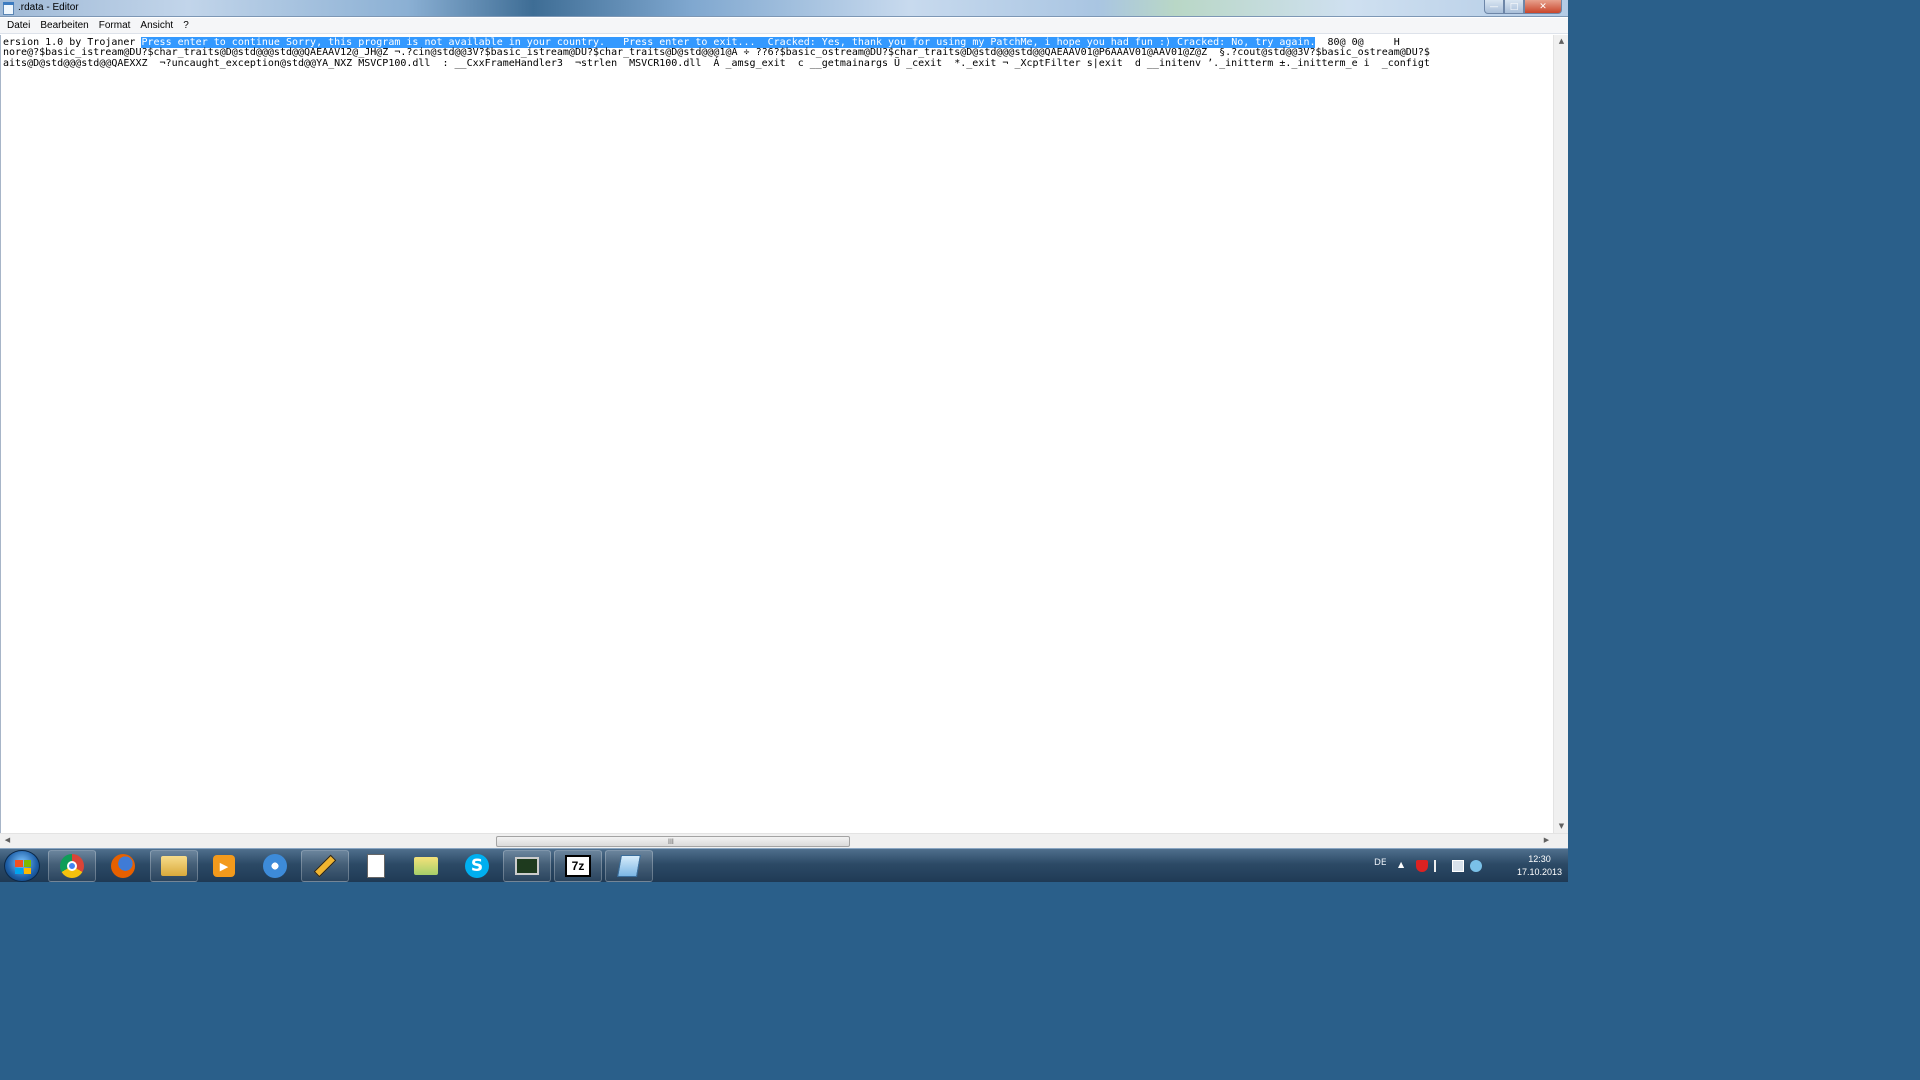  What do you see at coordinates (186, 26) in the screenshot?
I see `menu-help: ?` at bounding box center [186, 26].